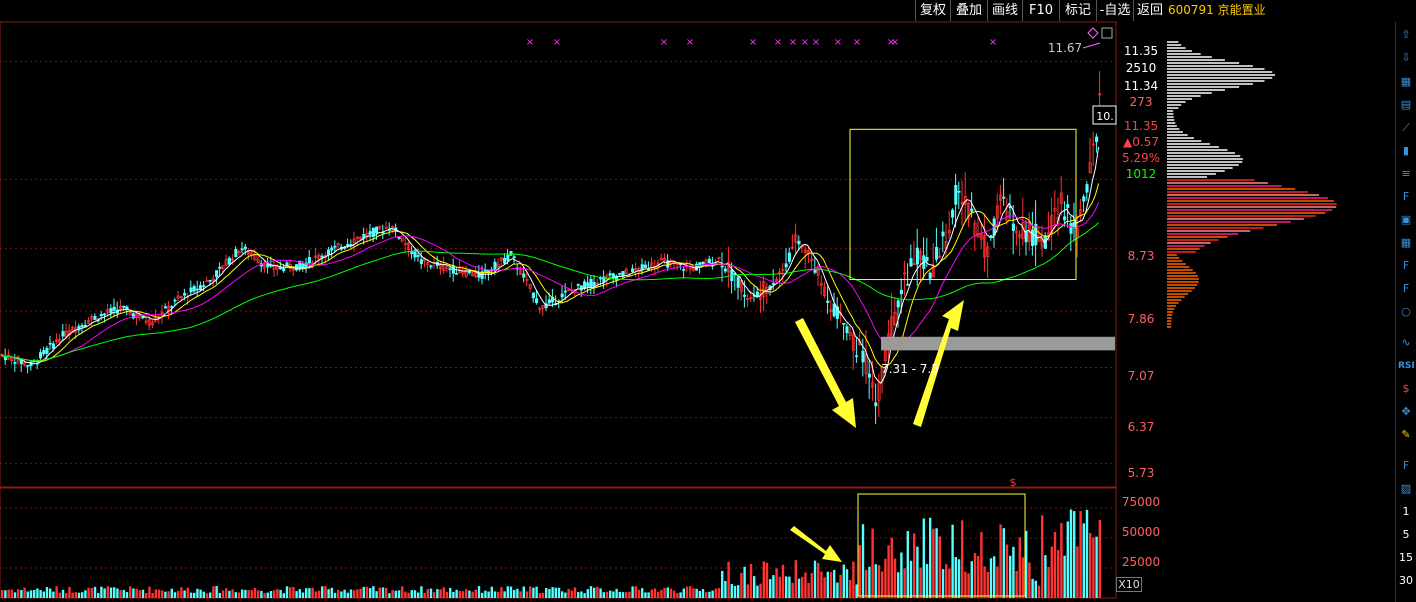 This screenshot has width=1416, height=602. Describe the element at coordinates (1406, 58) in the screenshot. I see `down-arrow-icon: ⇩` at that location.